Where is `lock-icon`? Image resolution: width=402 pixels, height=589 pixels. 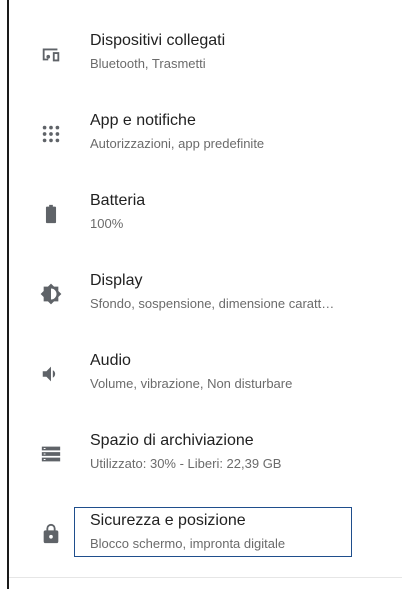
lock-icon is located at coordinates (51, 534).